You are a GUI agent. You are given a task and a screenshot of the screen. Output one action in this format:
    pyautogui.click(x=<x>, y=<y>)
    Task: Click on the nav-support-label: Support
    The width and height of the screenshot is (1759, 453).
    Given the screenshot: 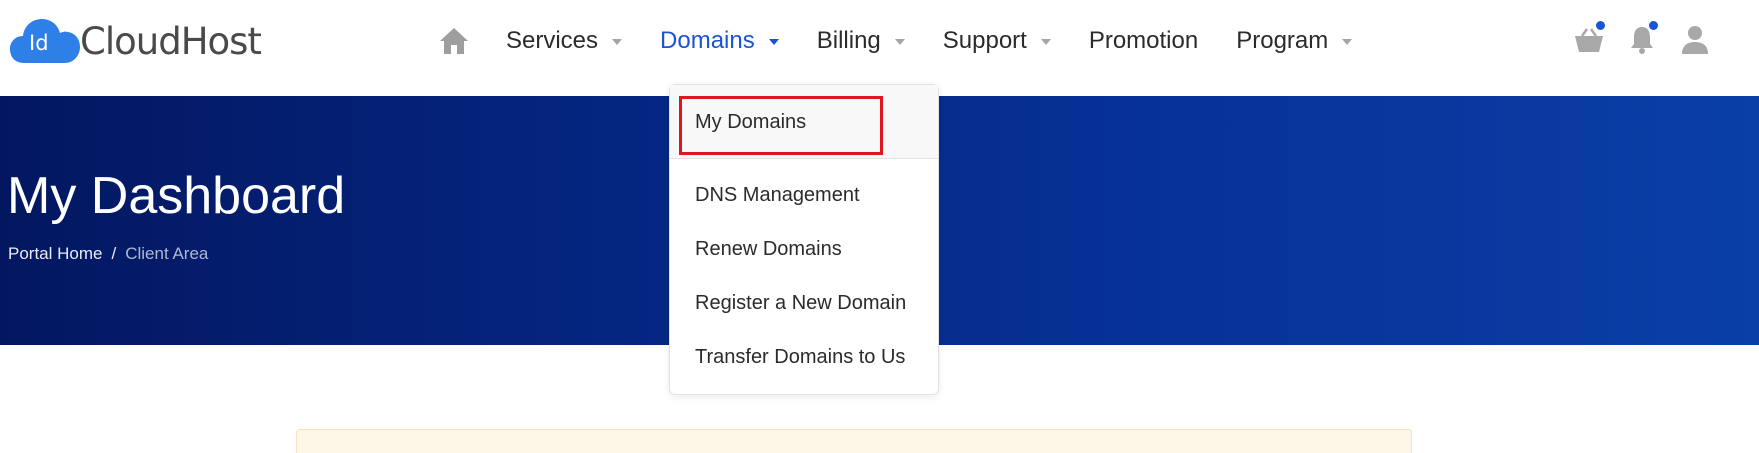 What is the action you would take?
    pyautogui.click(x=984, y=40)
    